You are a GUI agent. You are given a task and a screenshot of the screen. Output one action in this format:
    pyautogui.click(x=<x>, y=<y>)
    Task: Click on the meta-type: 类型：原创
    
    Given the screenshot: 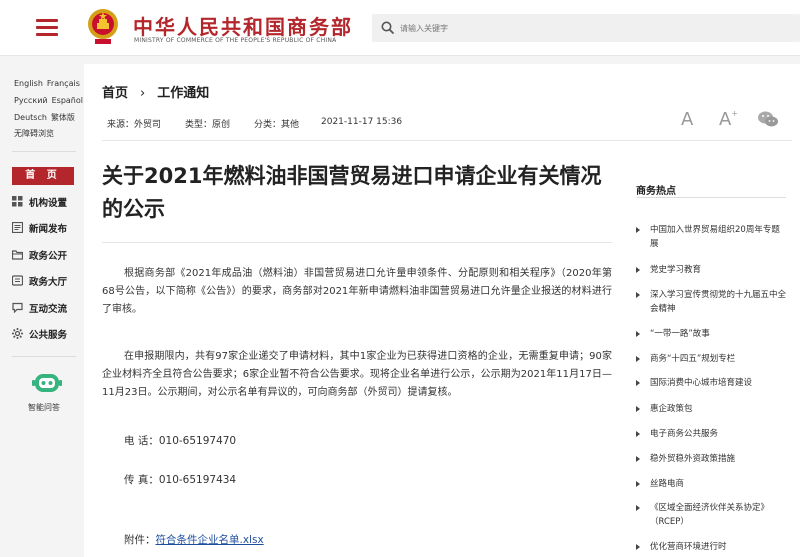 What is the action you would take?
    pyautogui.click(x=208, y=125)
    